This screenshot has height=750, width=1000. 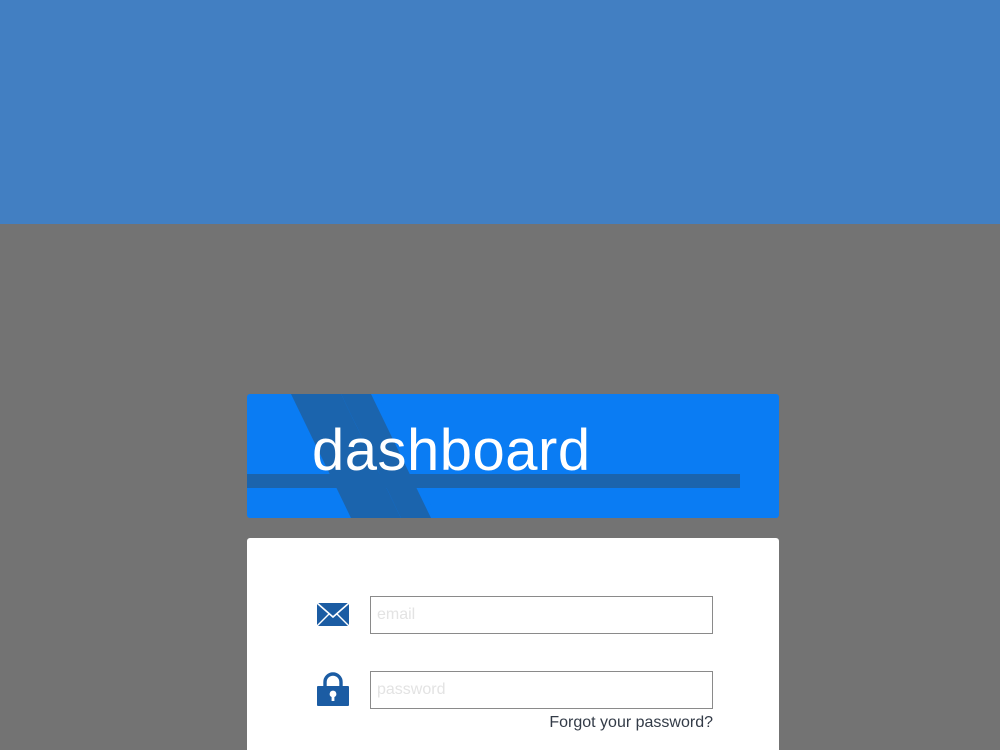 I want to click on envelope-icon, so click(x=333, y=614).